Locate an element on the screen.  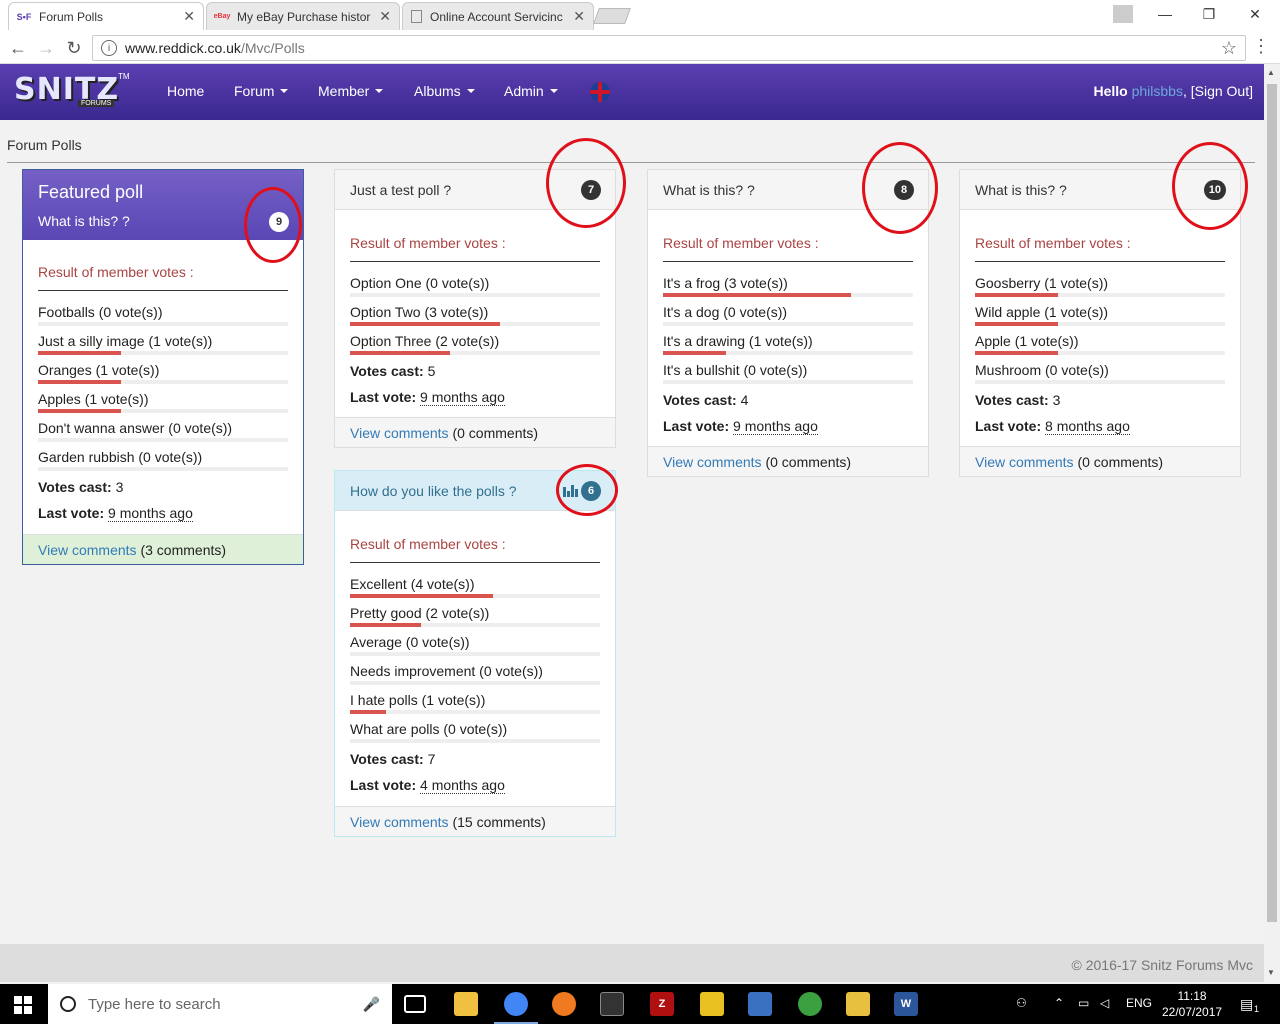
poll-option: Garden rubbish (0 vote(s)) is located at coordinates (163, 456).